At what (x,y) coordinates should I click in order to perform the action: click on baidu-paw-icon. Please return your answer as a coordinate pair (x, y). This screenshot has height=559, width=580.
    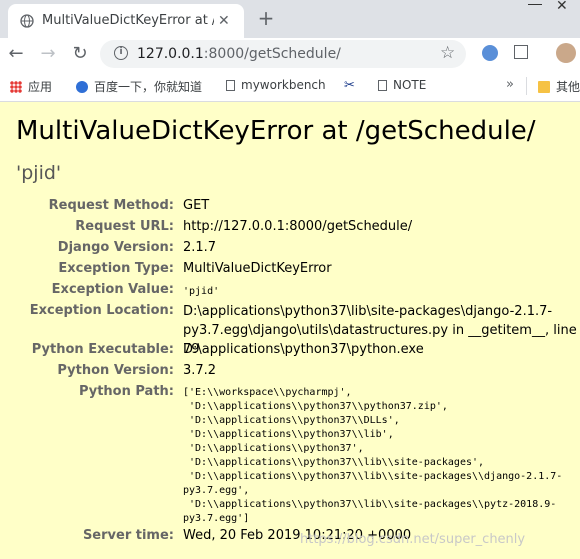
    Looking at the image, I should click on (82, 87).